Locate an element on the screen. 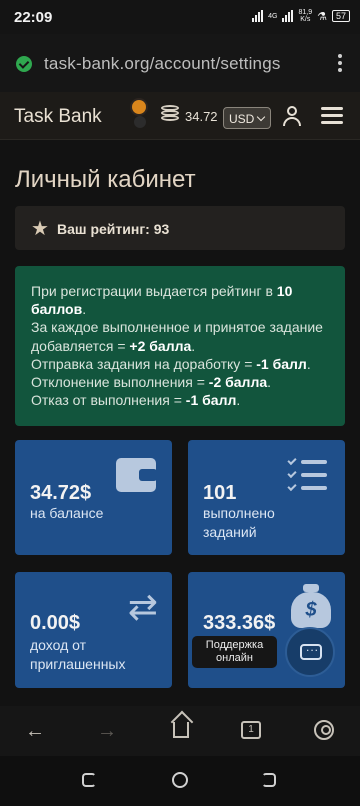  card-value: 101 is located at coordinates (220, 493).